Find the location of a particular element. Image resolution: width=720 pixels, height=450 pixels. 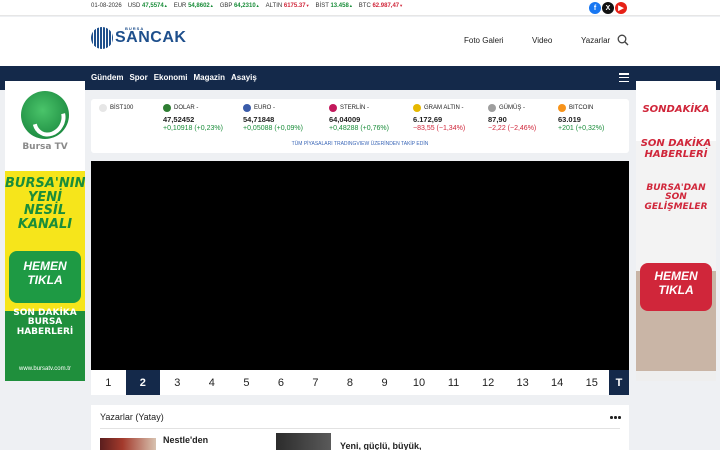

market-item: EURO - 54,71848 +0,05088 (+0,09%) is located at coordinates (273, 118).